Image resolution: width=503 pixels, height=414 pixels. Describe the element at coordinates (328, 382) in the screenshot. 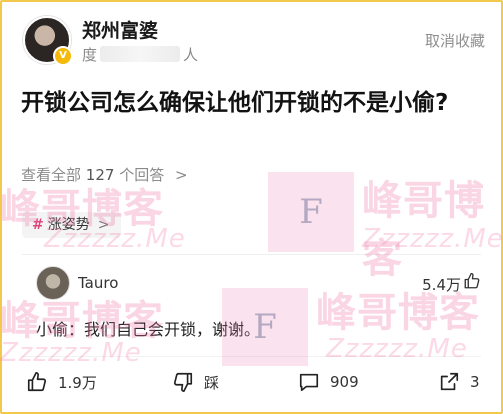

I see `comment-button: 909` at that location.